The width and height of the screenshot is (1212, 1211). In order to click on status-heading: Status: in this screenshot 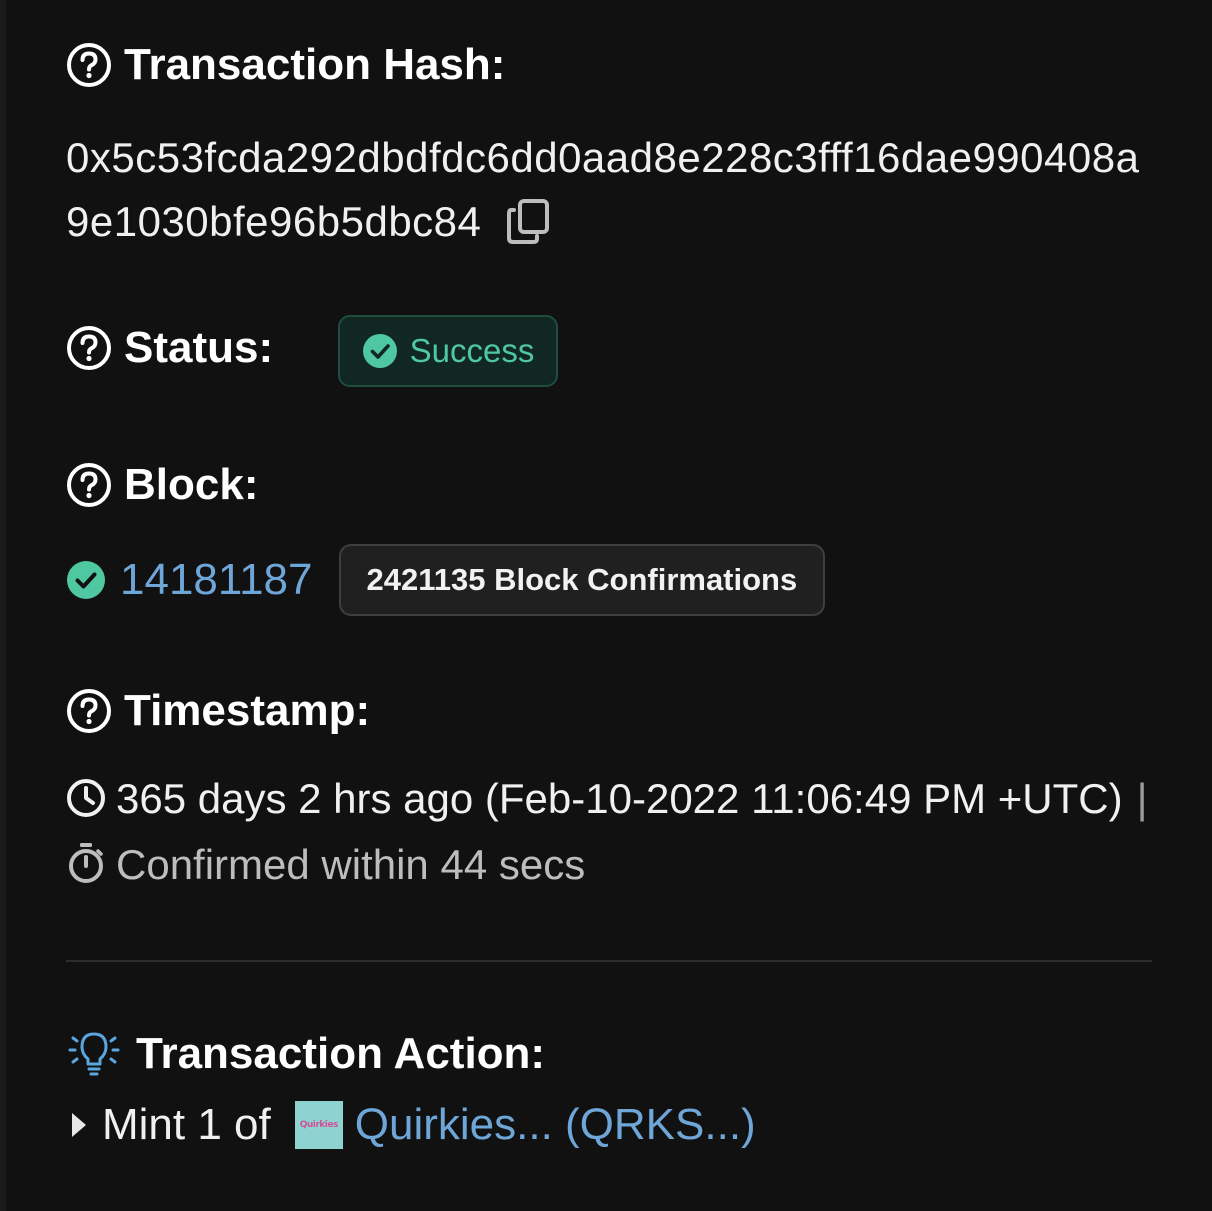, I will do `click(169, 348)`.